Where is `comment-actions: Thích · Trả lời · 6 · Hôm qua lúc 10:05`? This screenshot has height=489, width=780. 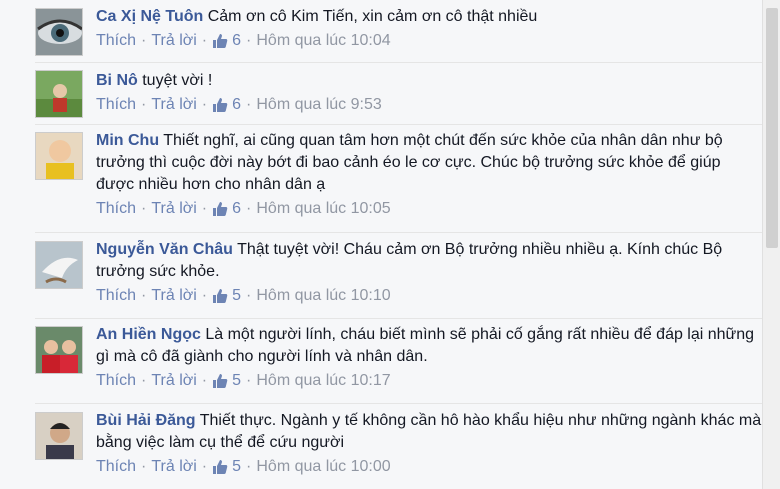
comment-actions: Thích · Trả lời · 6 · Hôm qua lúc 10:05 is located at coordinates (429, 209).